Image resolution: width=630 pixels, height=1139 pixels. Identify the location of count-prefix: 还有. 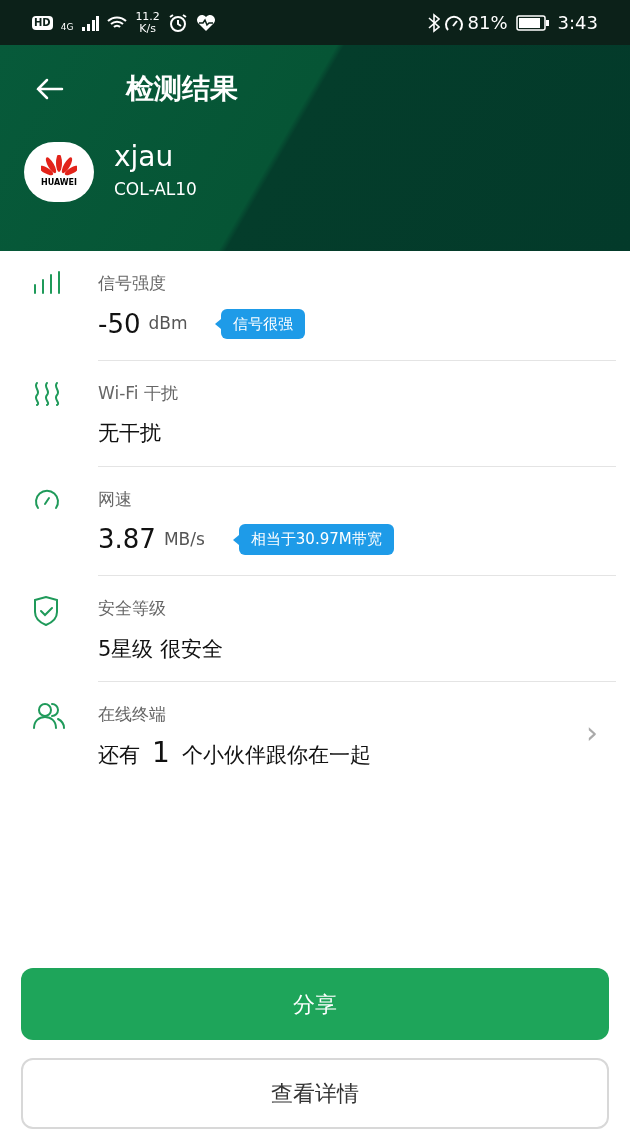
(119, 755).